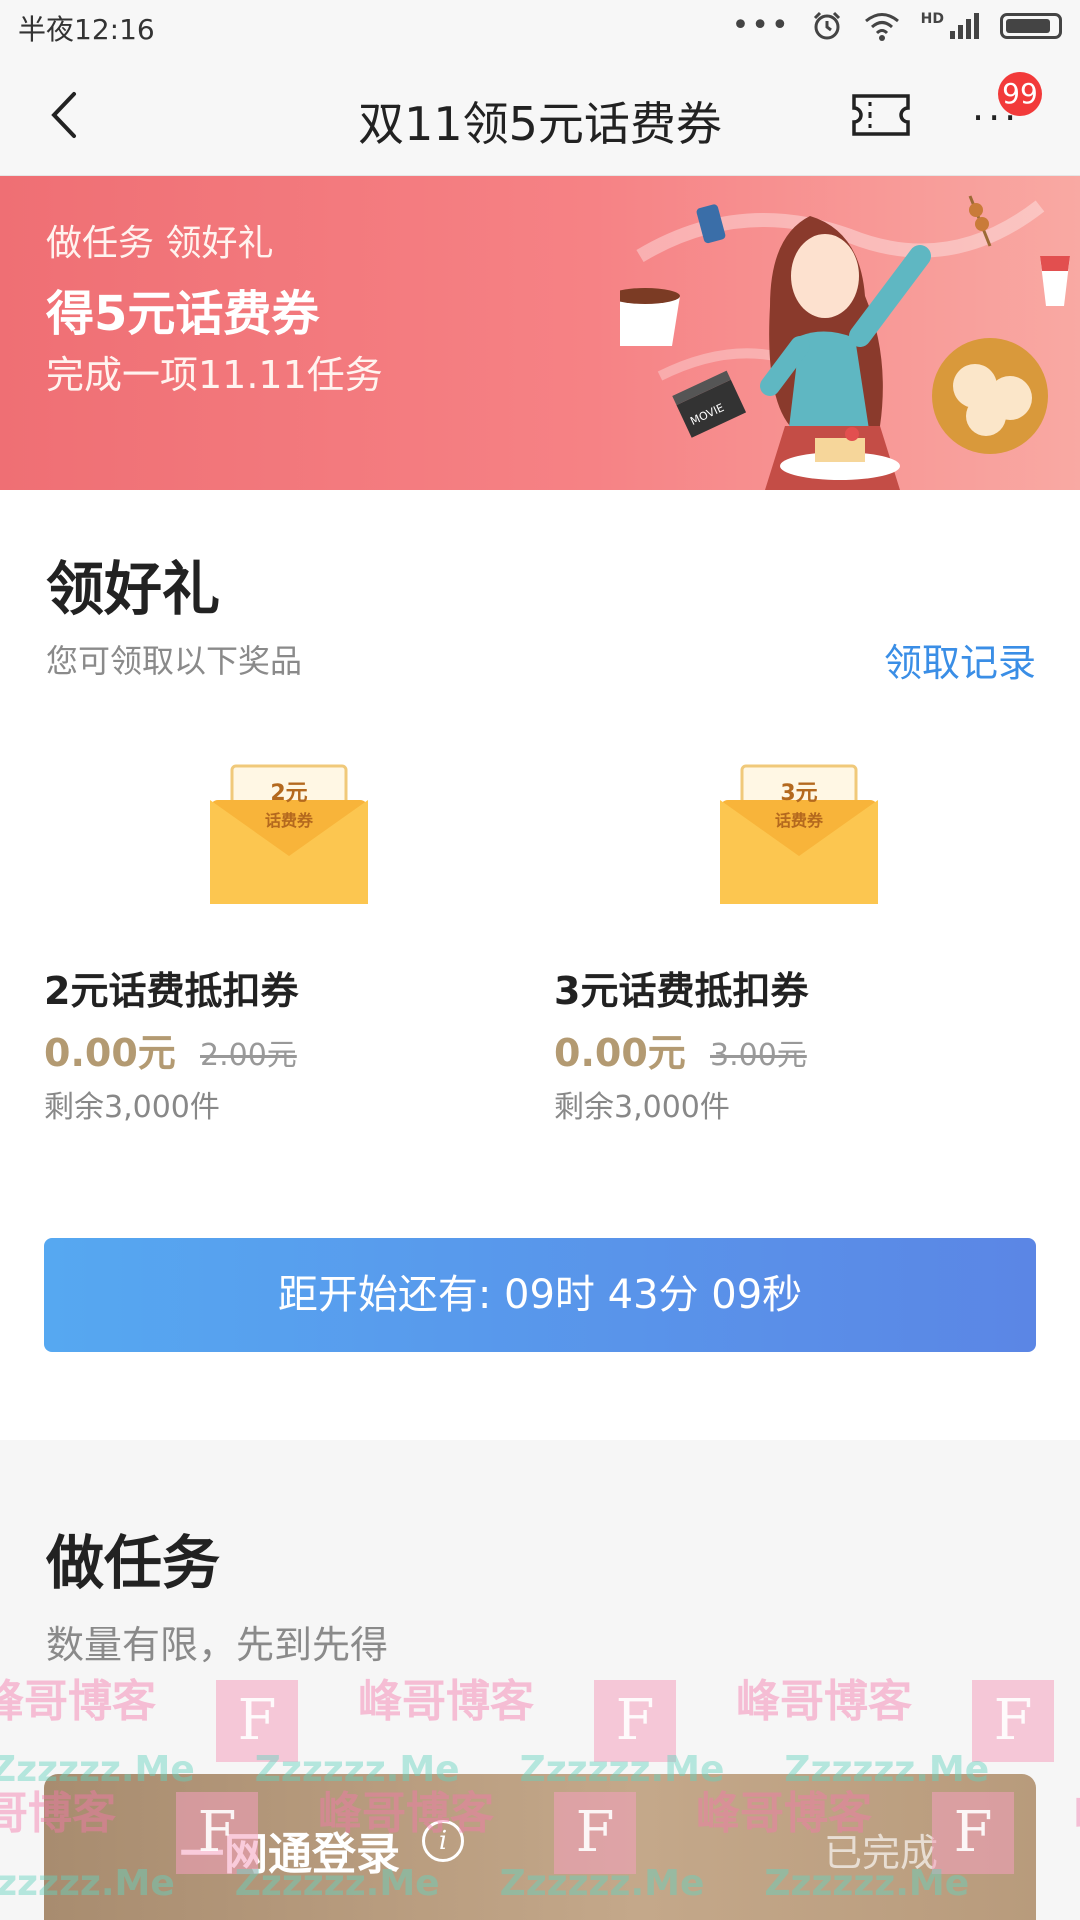 The width and height of the screenshot is (1080, 1920). What do you see at coordinates (217, 1645) in the screenshot?
I see `tasks-subtitle: 数量有限，先到先得` at bounding box center [217, 1645].